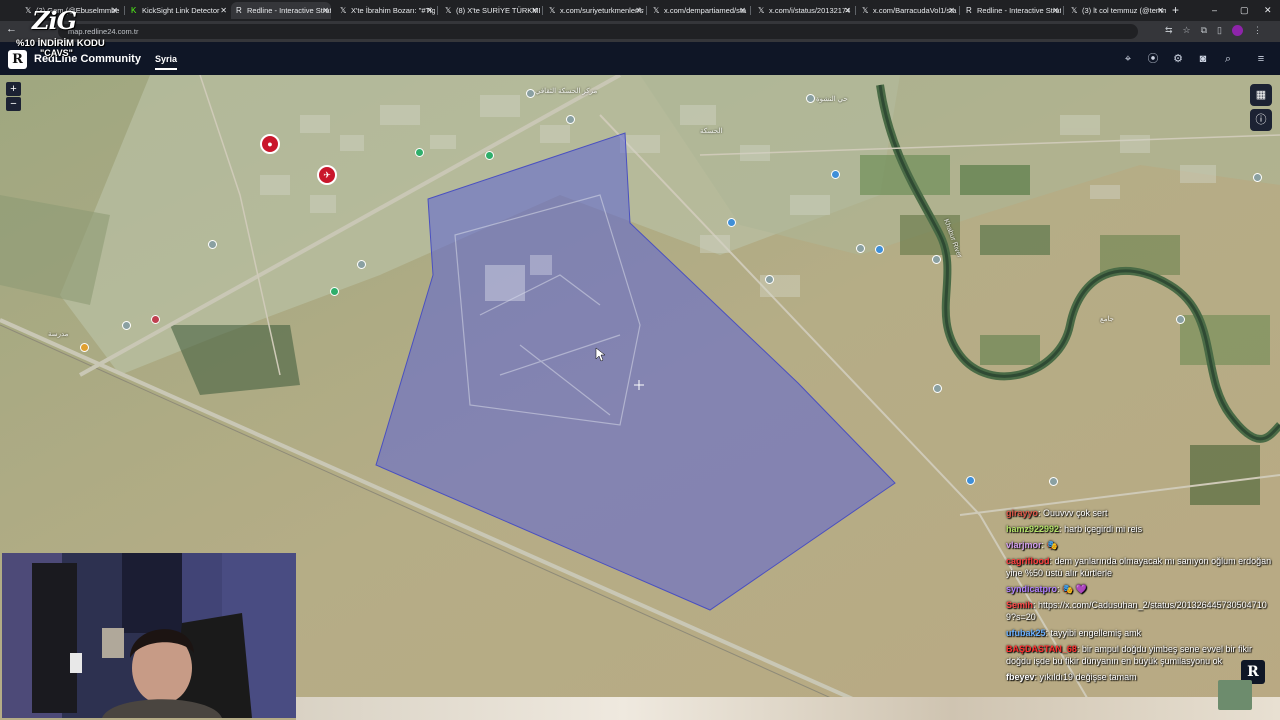  What do you see at coordinates (698, 10) in the screenshot?
I see `browser-tab: 𝕏x.com/dempartiamed/sta ✕` at bounding box center [698, 10].